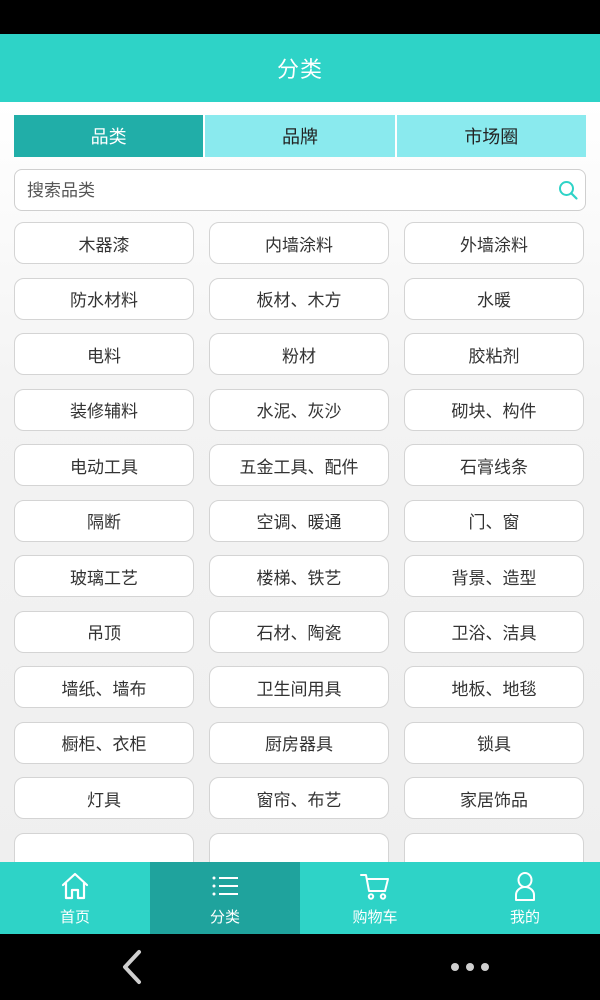 This screenshot has width=600, height=1000. I want to click on category-button: 空调、暖通, so click(299, 520).